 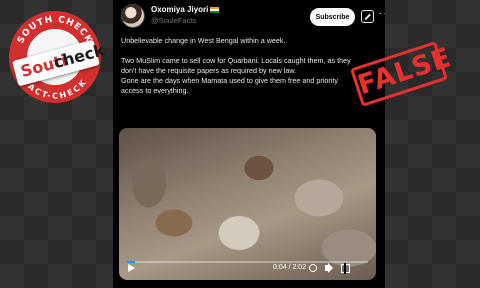 What do you see at coordinates (131, 262) in the screenshot?
I see `video-progress-fill` at bounding box center [131, 262].